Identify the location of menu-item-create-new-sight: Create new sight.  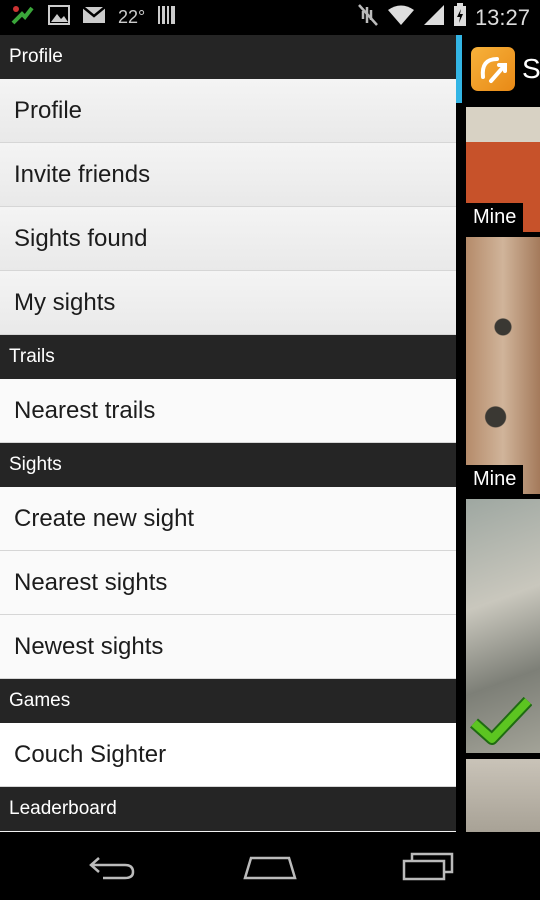
(228, 519).